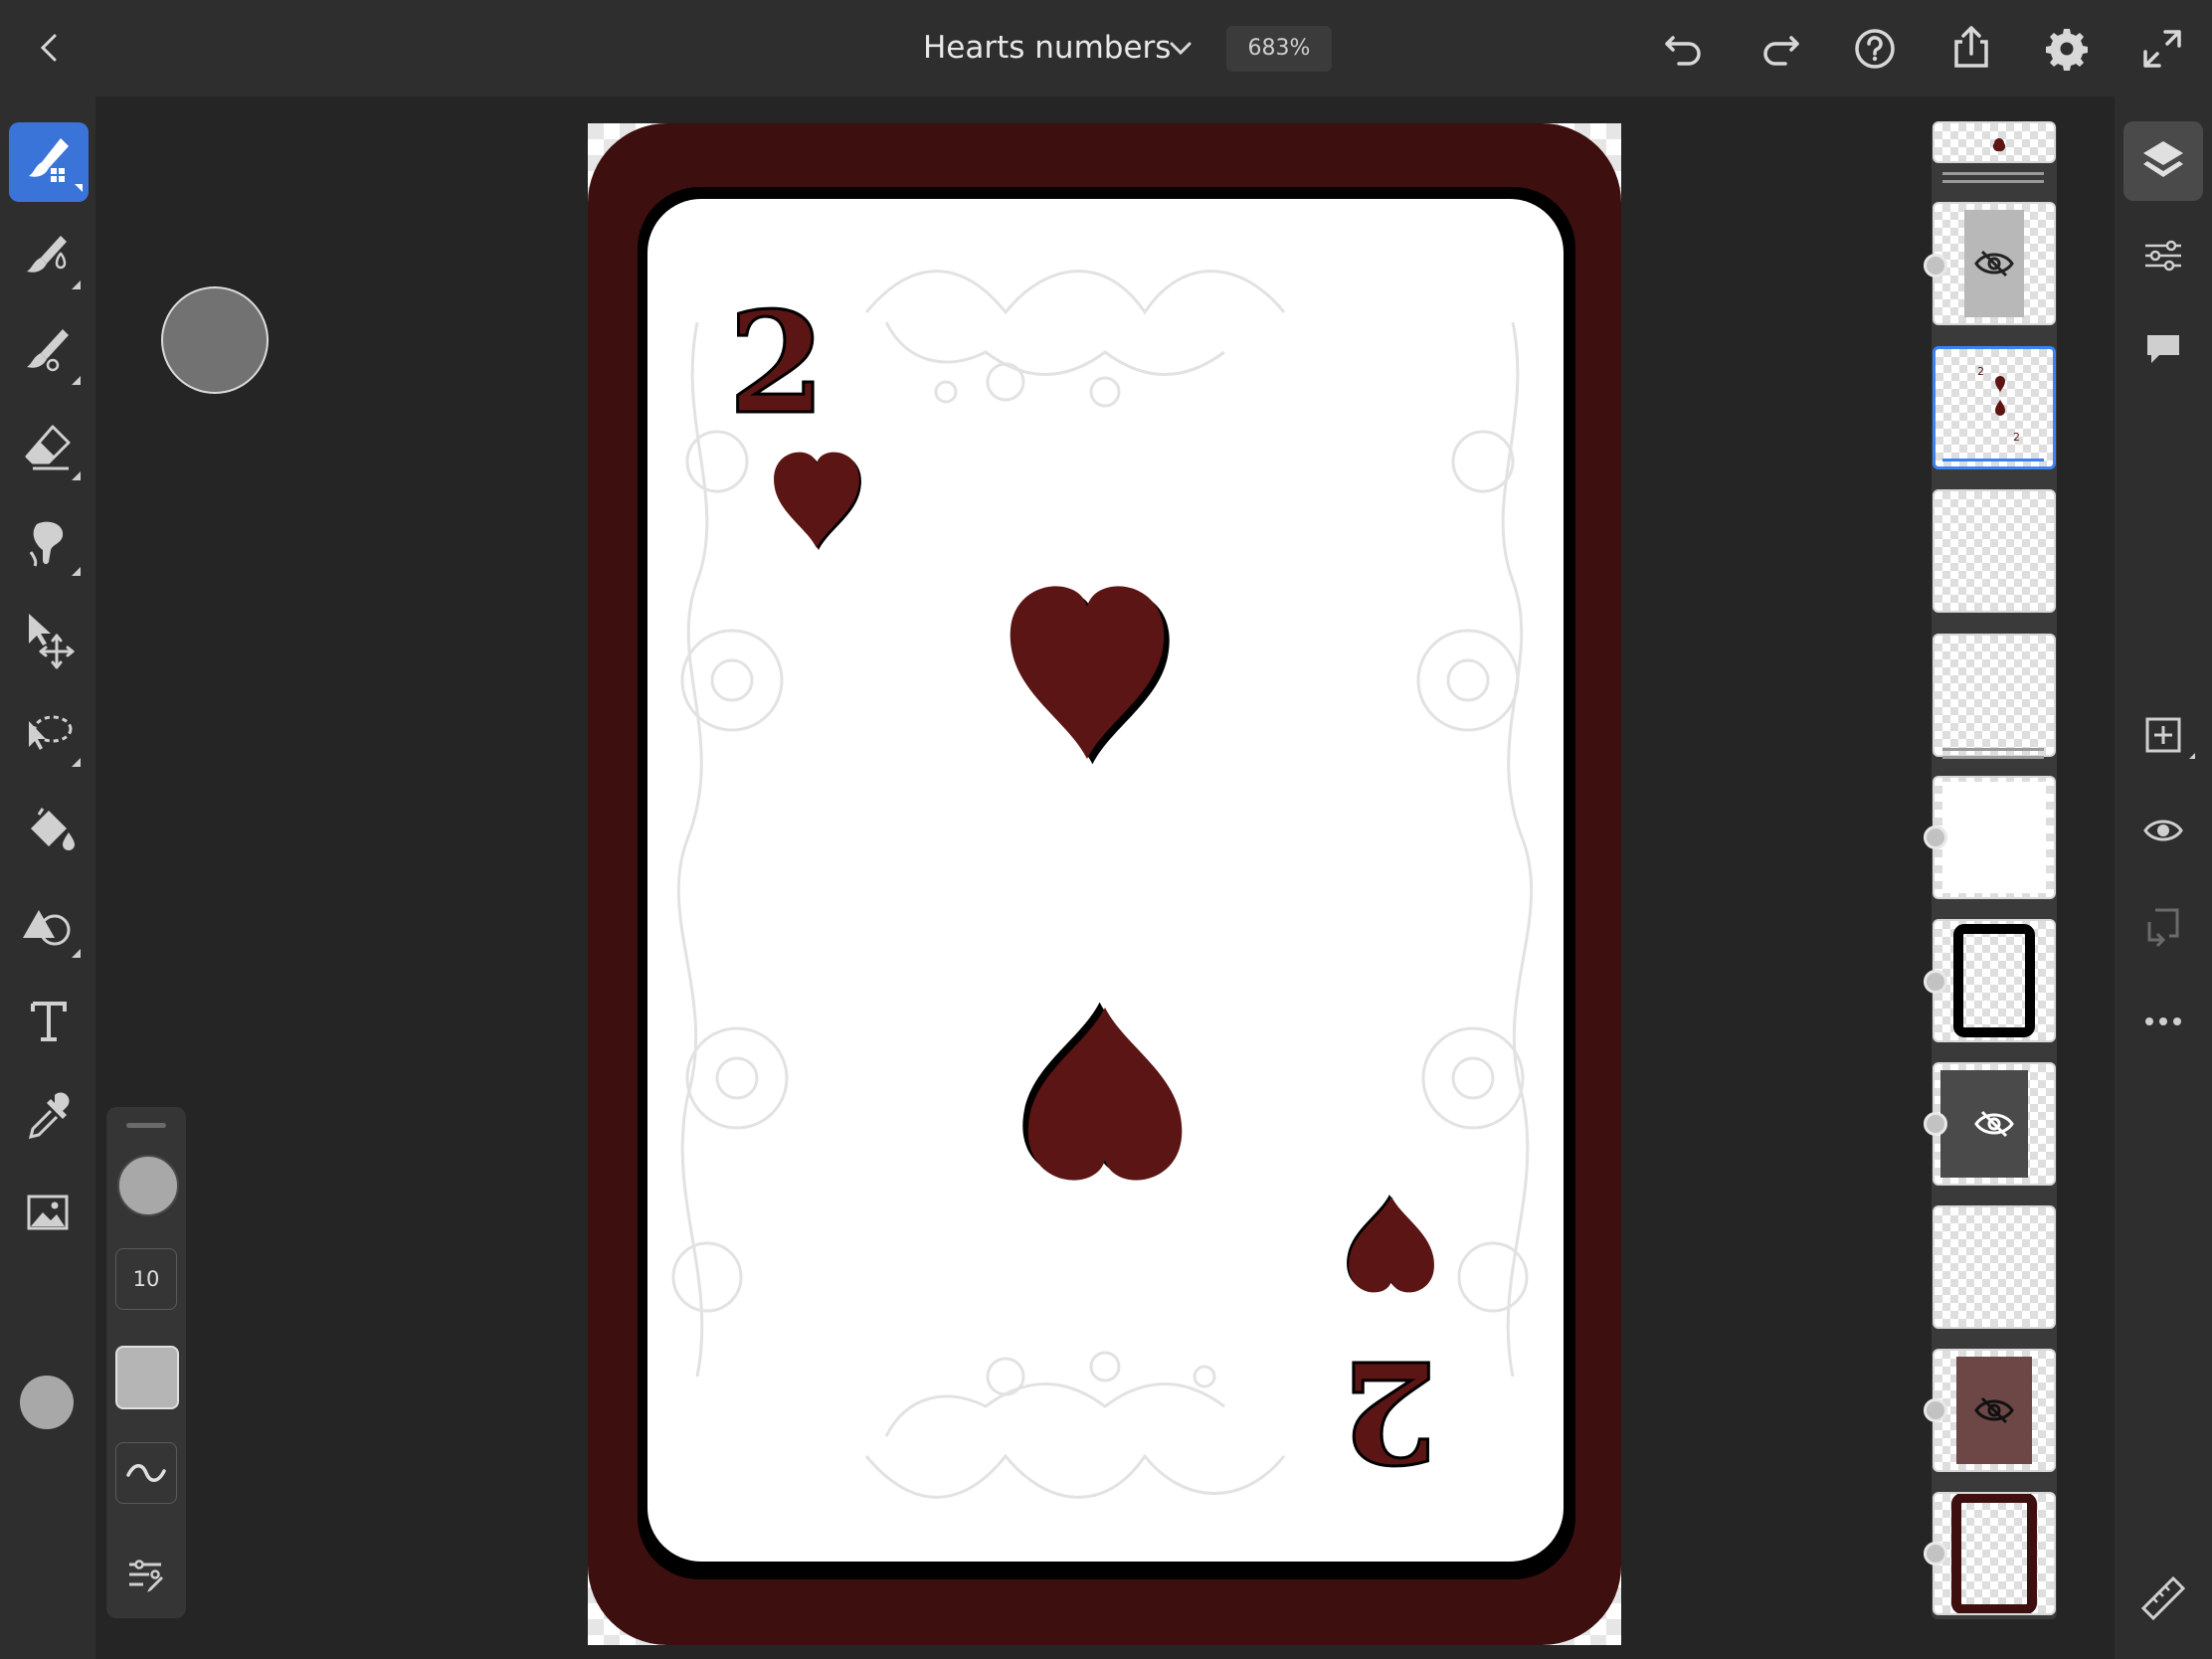 The image size is (2212, 1659). What do you see at coordinates (47, 877) in the screenshot?
I see `left-toolbar` at bounding box center [47, 877].